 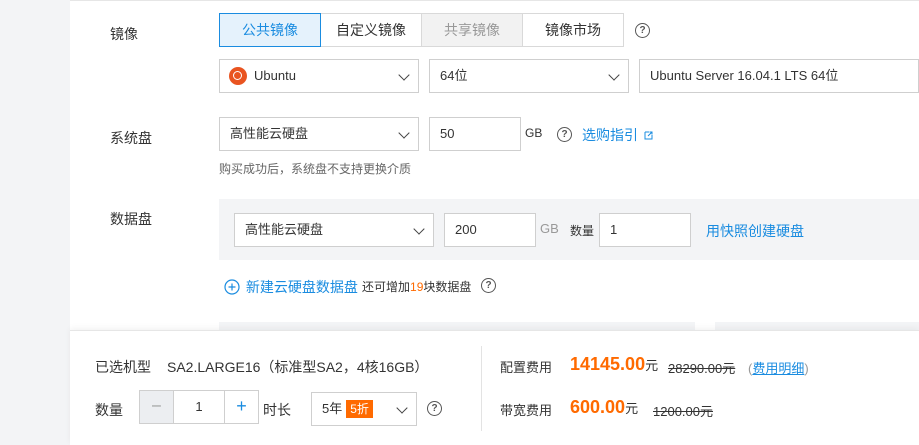 I want to click on increment-button: +, so click(x=241, y=407).